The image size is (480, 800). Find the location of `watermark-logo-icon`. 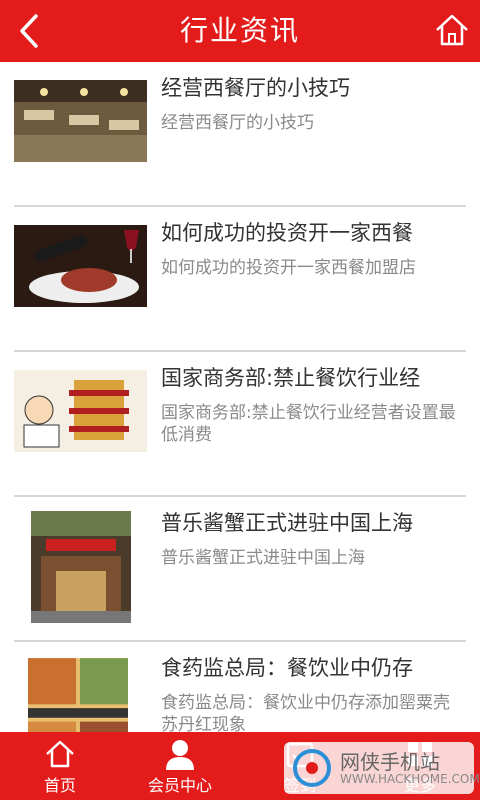

watermark-logo-icon is located at coordinates (312, 768).